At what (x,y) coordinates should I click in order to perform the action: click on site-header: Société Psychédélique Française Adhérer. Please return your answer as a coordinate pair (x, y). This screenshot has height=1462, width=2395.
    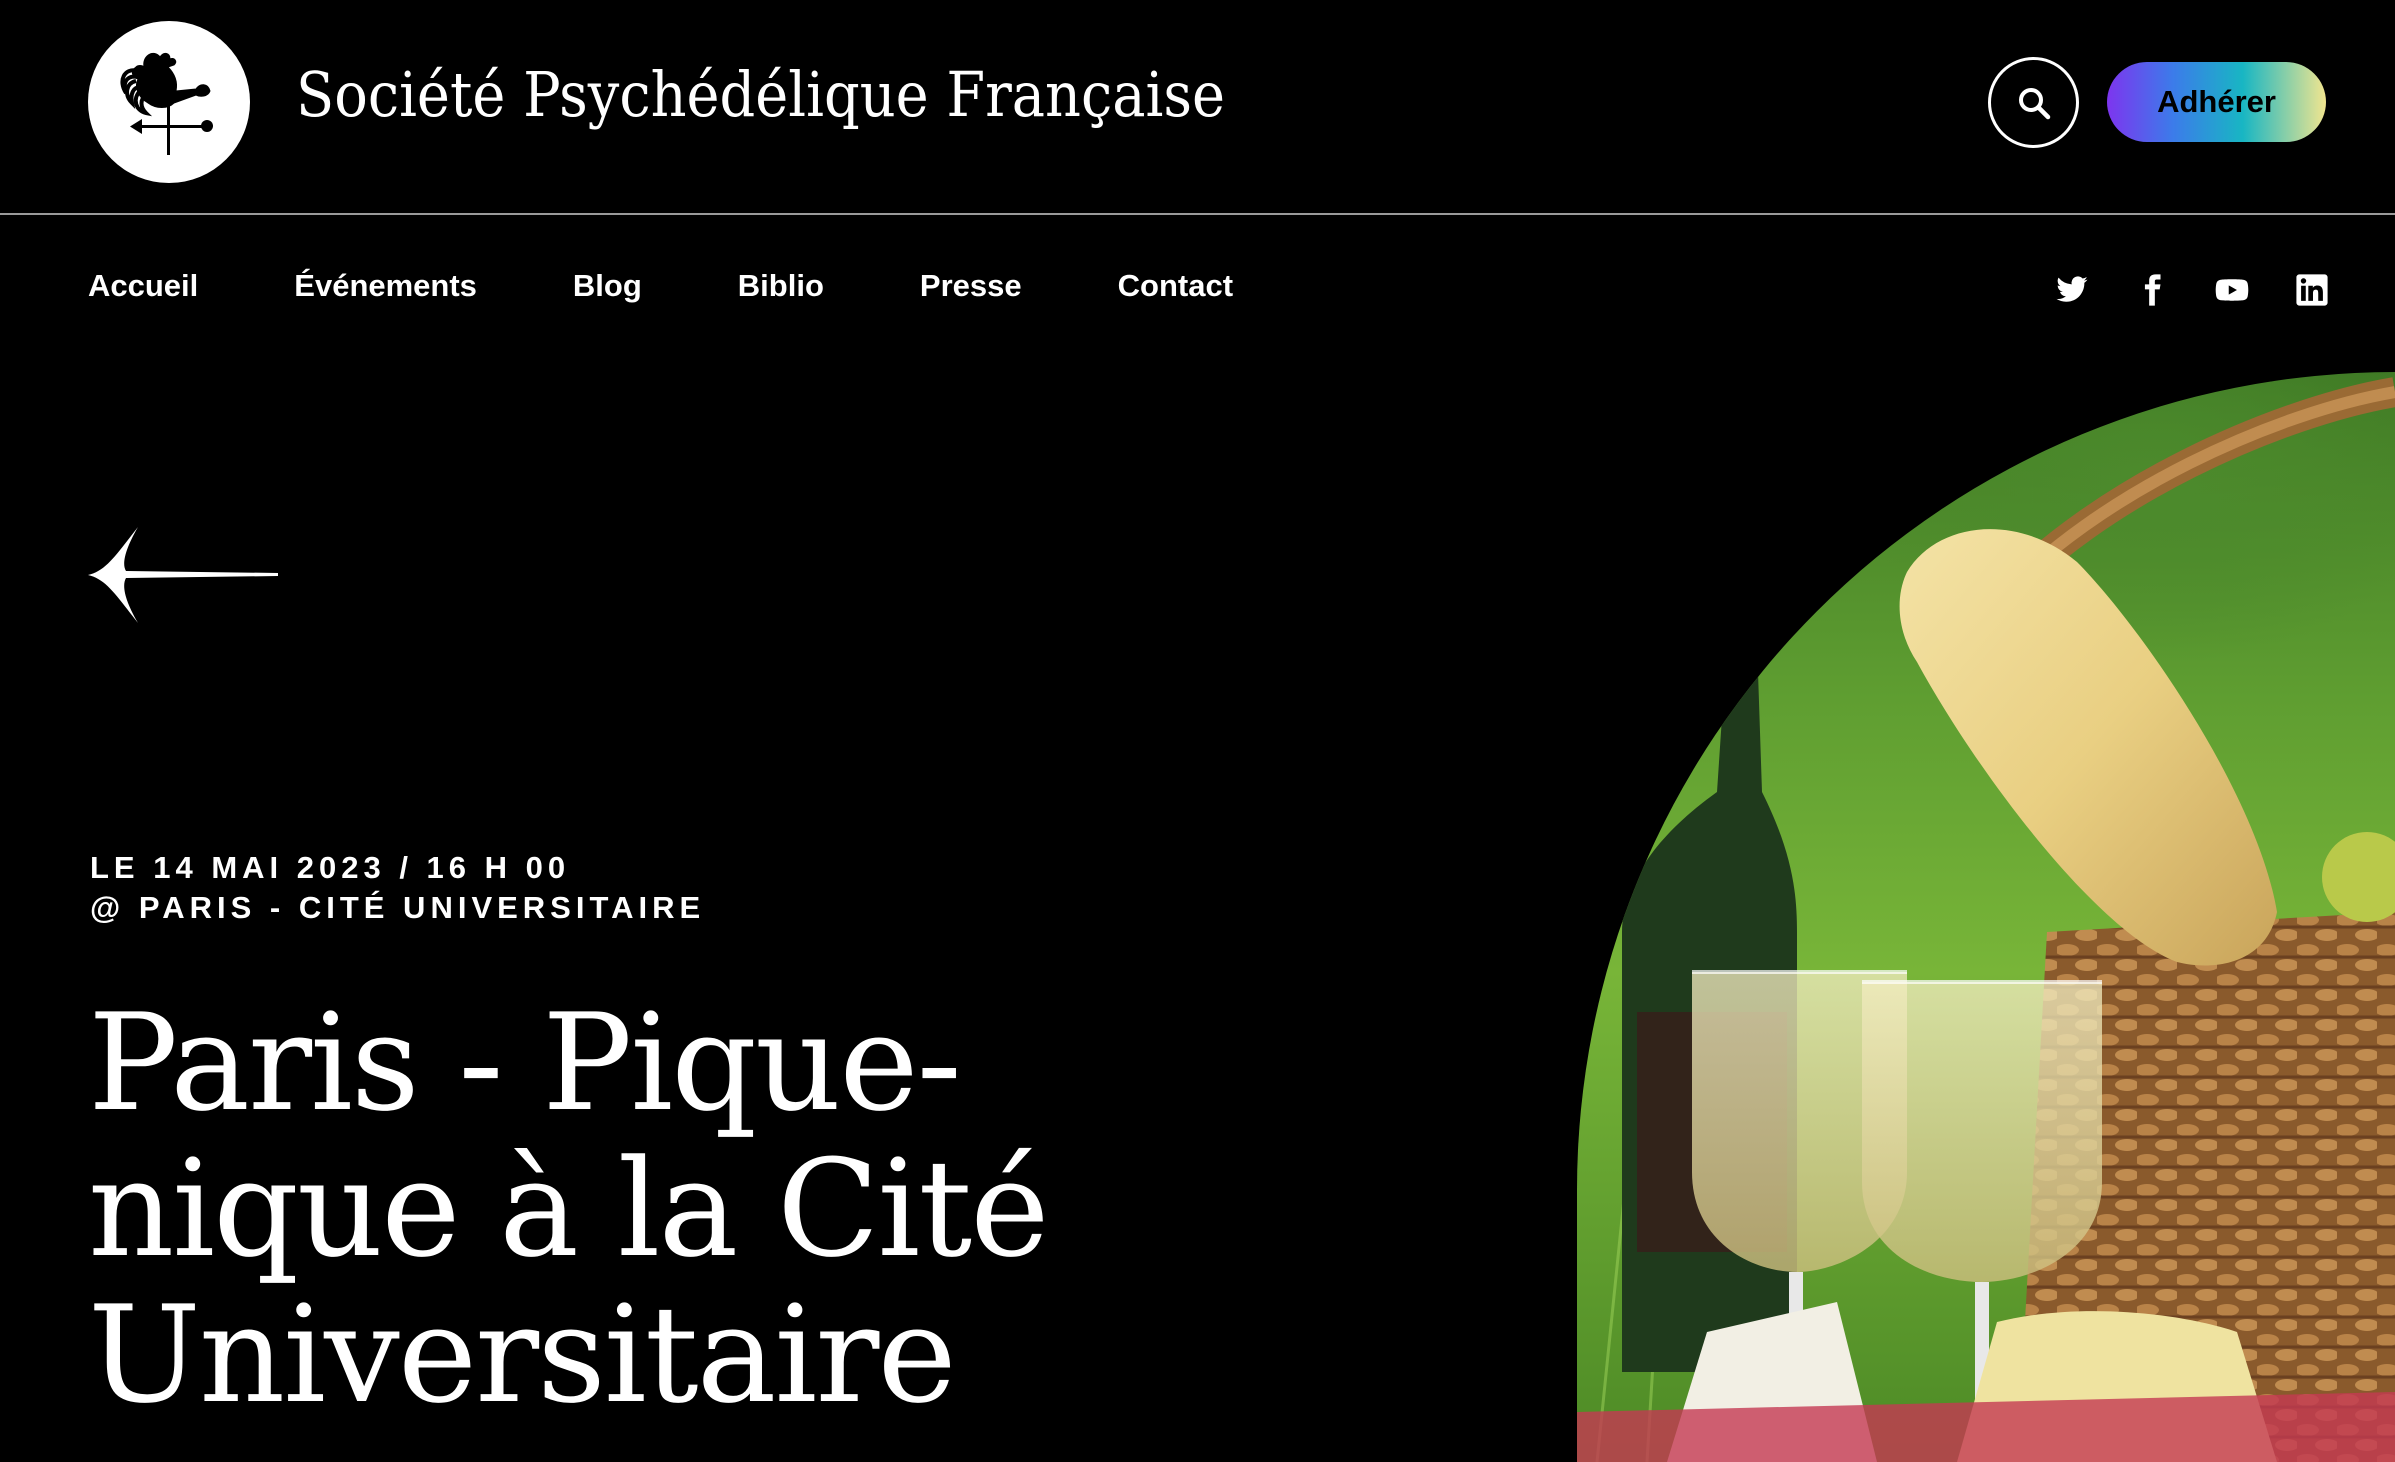
    Looking at the image, I should click on (1197, 107).